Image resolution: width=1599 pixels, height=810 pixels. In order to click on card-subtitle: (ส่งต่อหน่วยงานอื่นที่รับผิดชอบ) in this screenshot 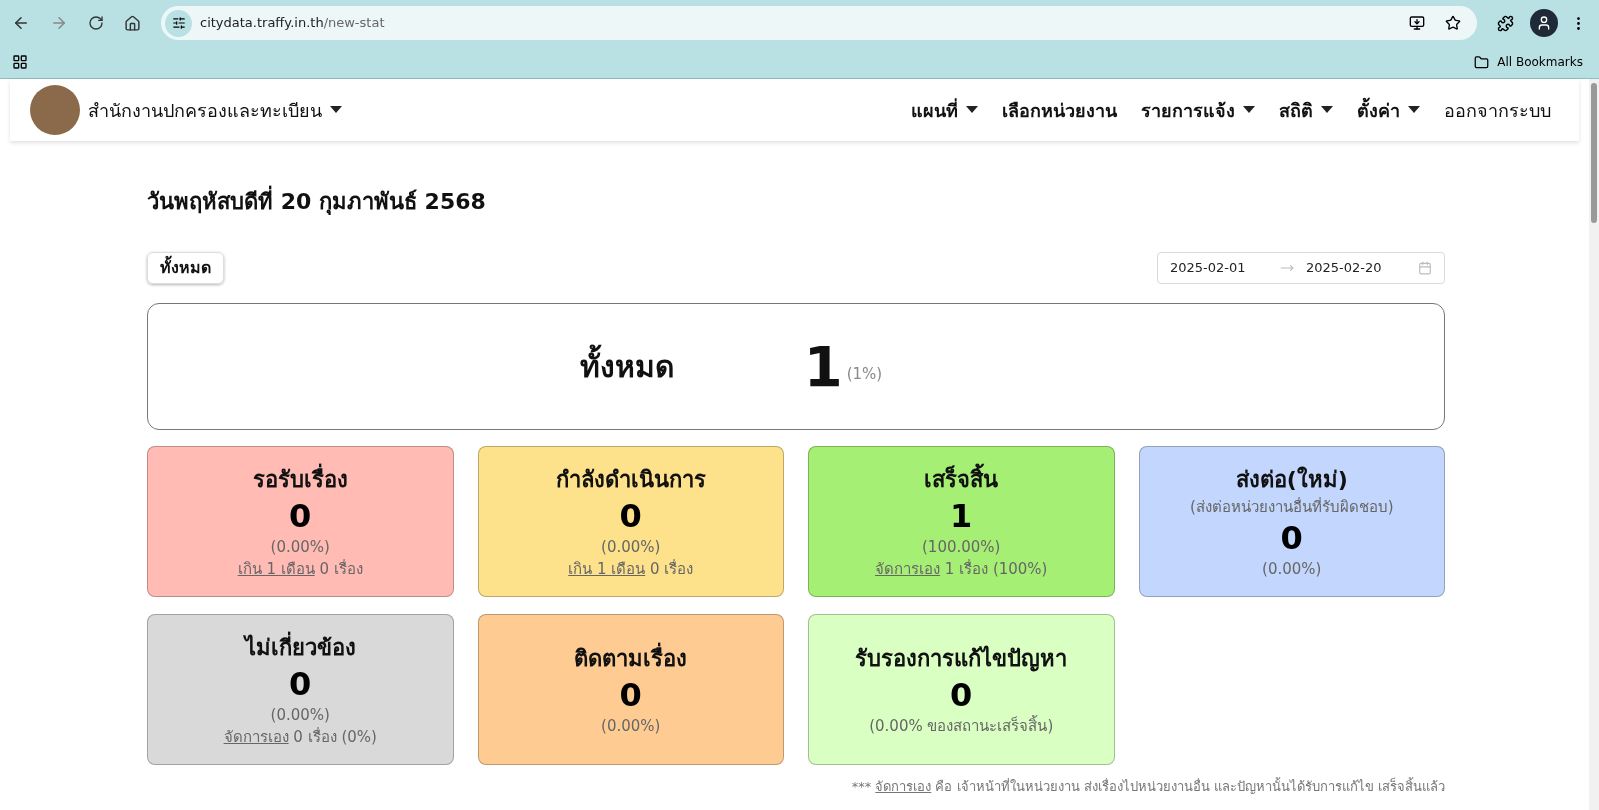, I will do `click(1291, 507)`.